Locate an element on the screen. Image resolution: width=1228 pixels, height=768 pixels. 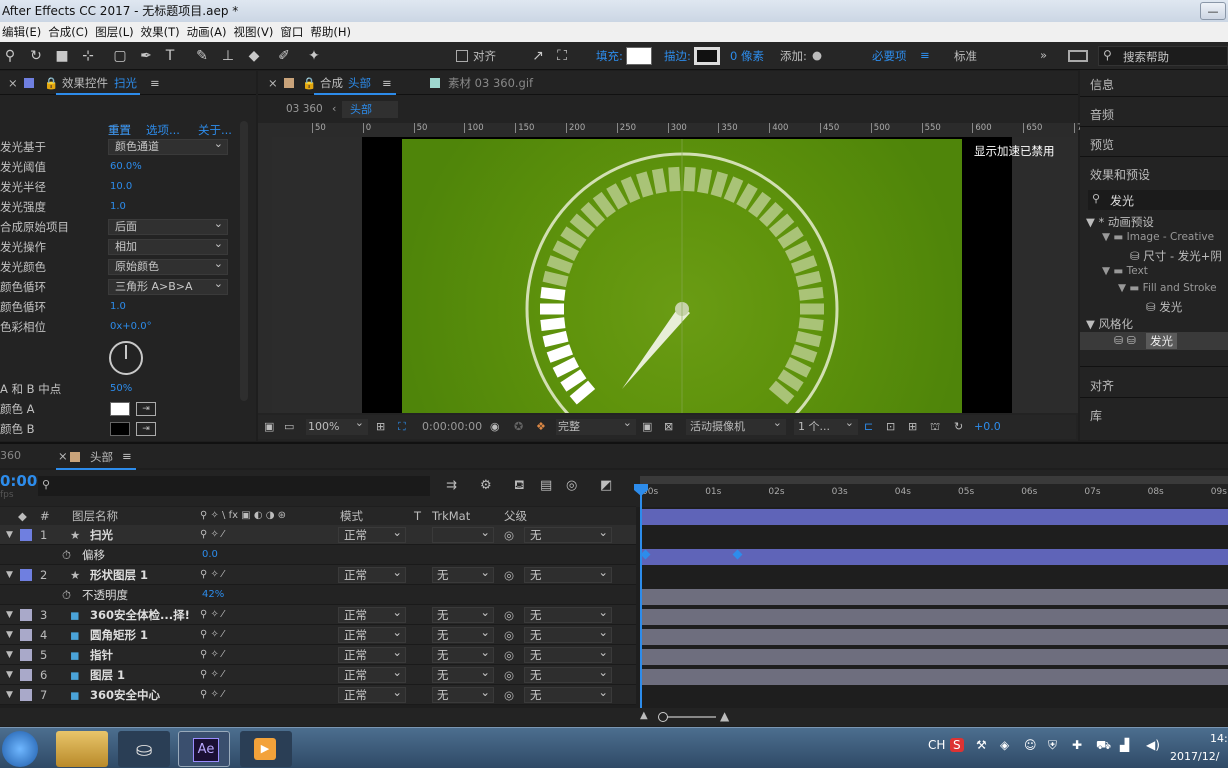
effects-search-box: ⚲ 发光 is located at coordinates (1158, 200).